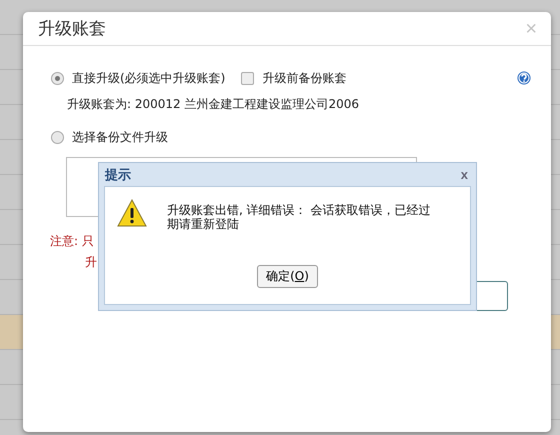 Image resolution: width=560 pixels, height=435 pixels. I want to click on target-account-text: 升级账套为: 200012 兰州金建工程建设监理公司2006, so click(213, 104).